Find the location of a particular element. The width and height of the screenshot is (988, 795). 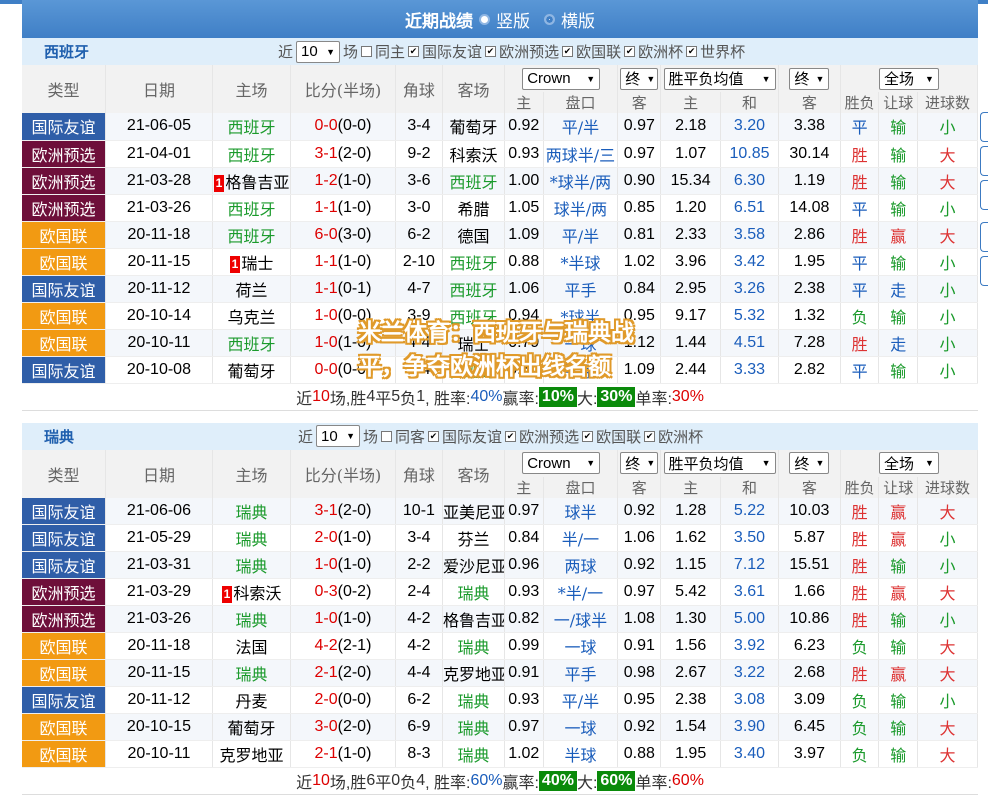

odds-company-select: Crown▼ is located at coordinates (561, 463).